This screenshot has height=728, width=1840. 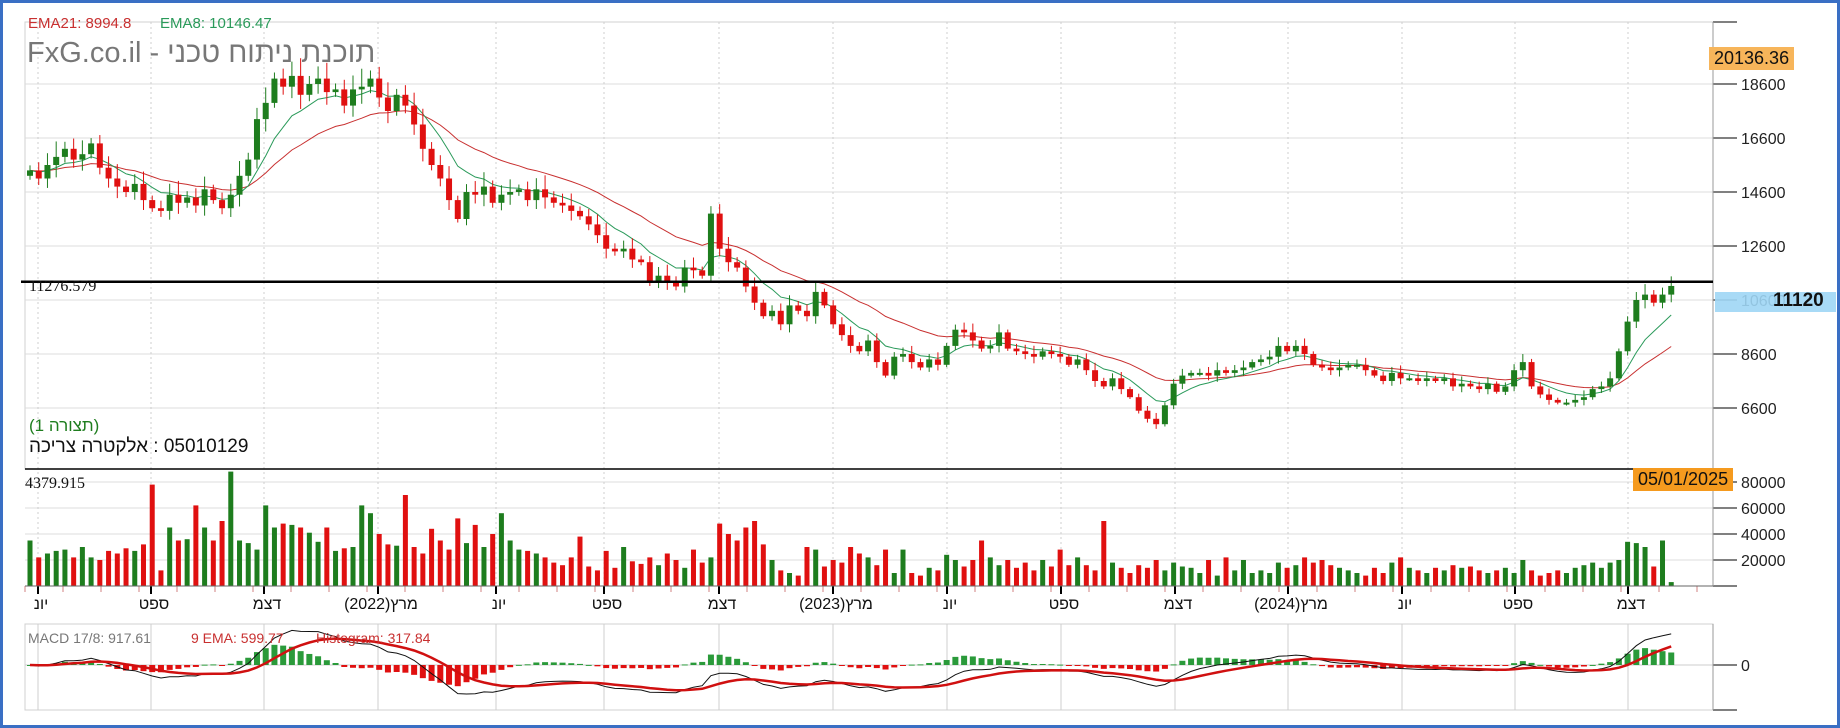 I want to click on x-axis-label: יונ, so click(x=499, y=604).